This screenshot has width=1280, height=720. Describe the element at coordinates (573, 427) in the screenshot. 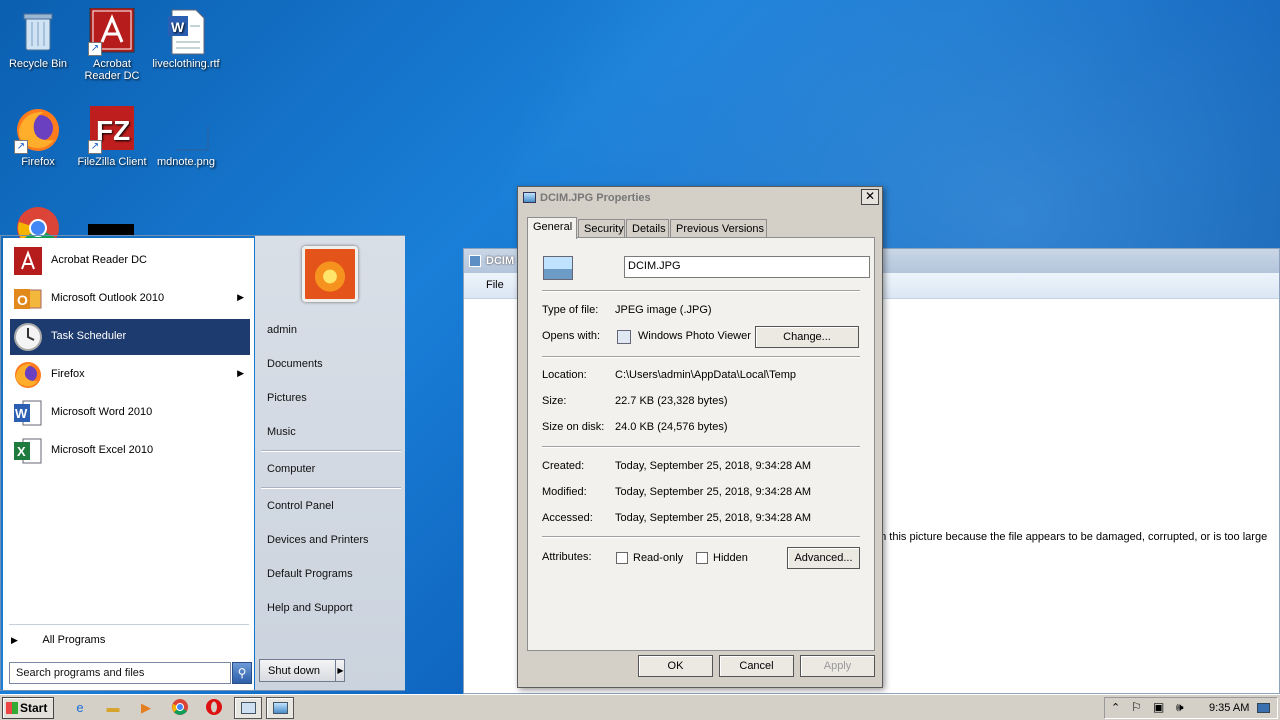

I see `size-on-disk-label: Size on disk:` at that location.